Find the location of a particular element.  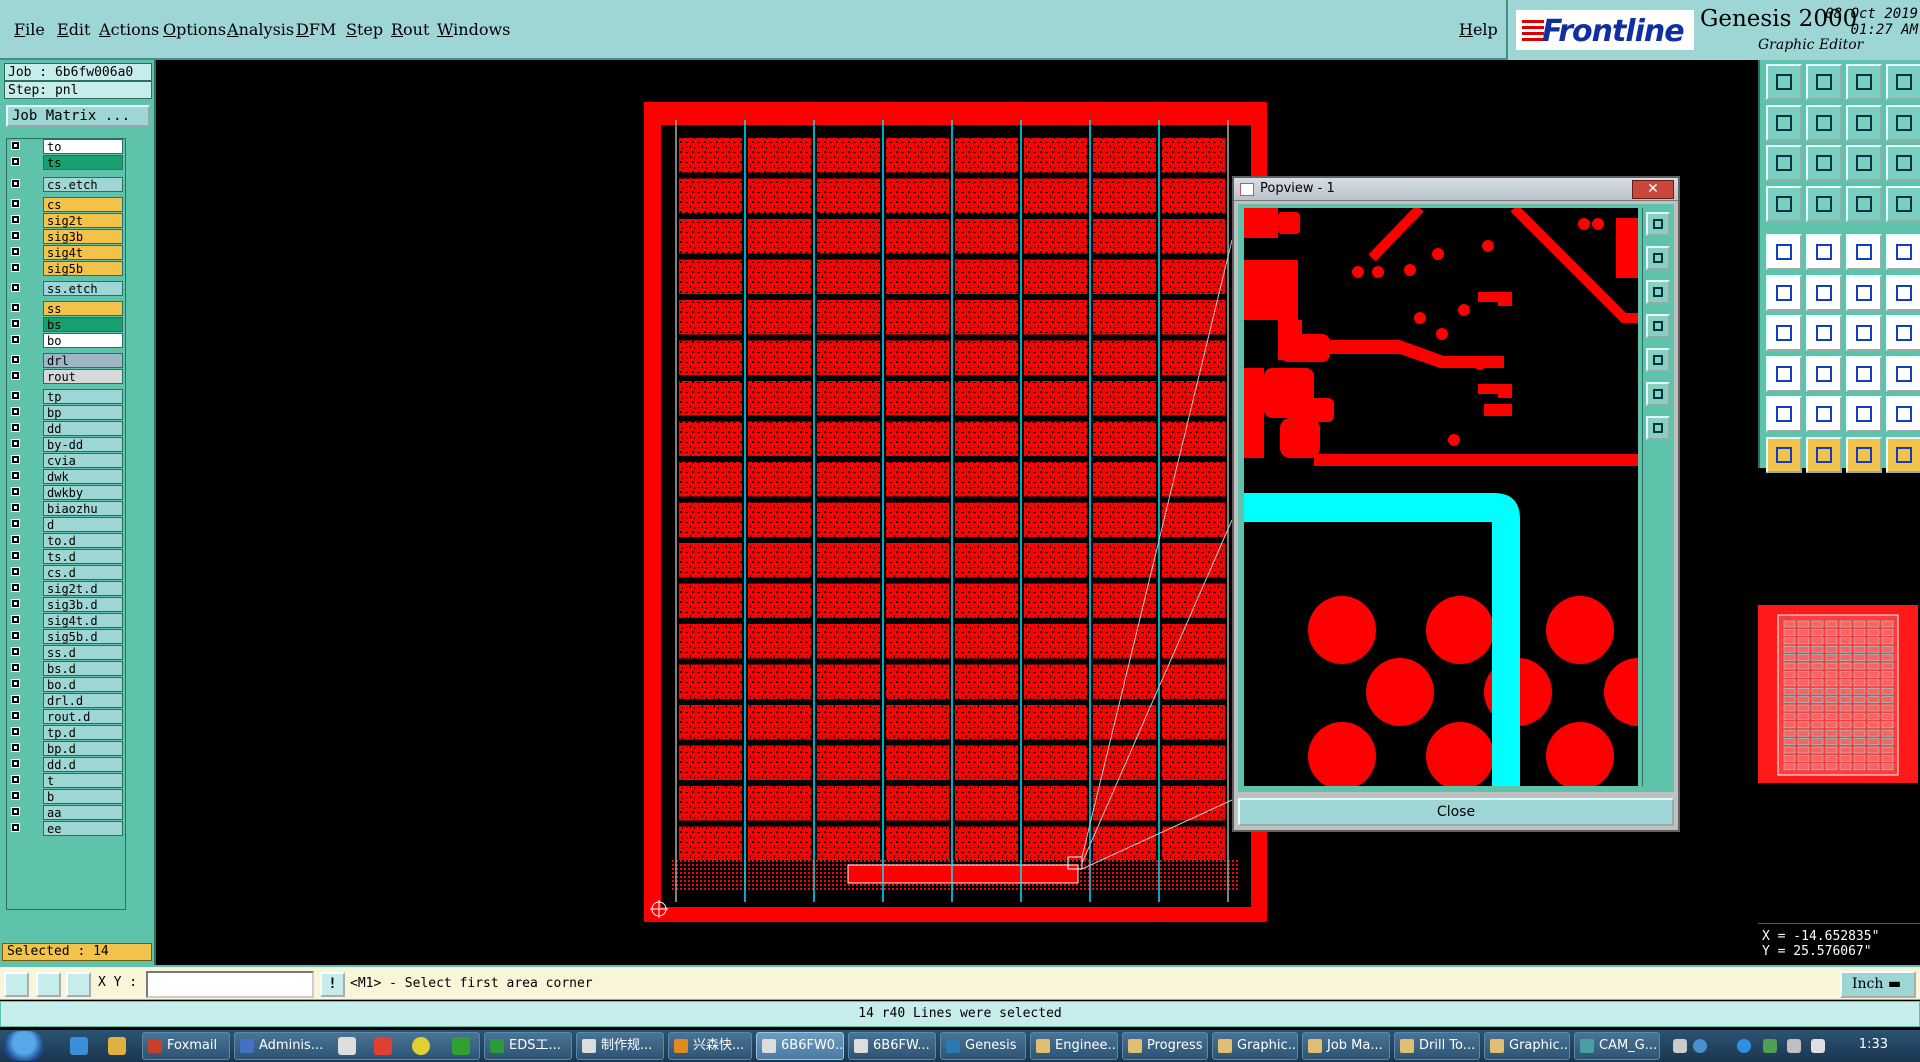

layer-row-b: b is located at coordinates (66, 796).